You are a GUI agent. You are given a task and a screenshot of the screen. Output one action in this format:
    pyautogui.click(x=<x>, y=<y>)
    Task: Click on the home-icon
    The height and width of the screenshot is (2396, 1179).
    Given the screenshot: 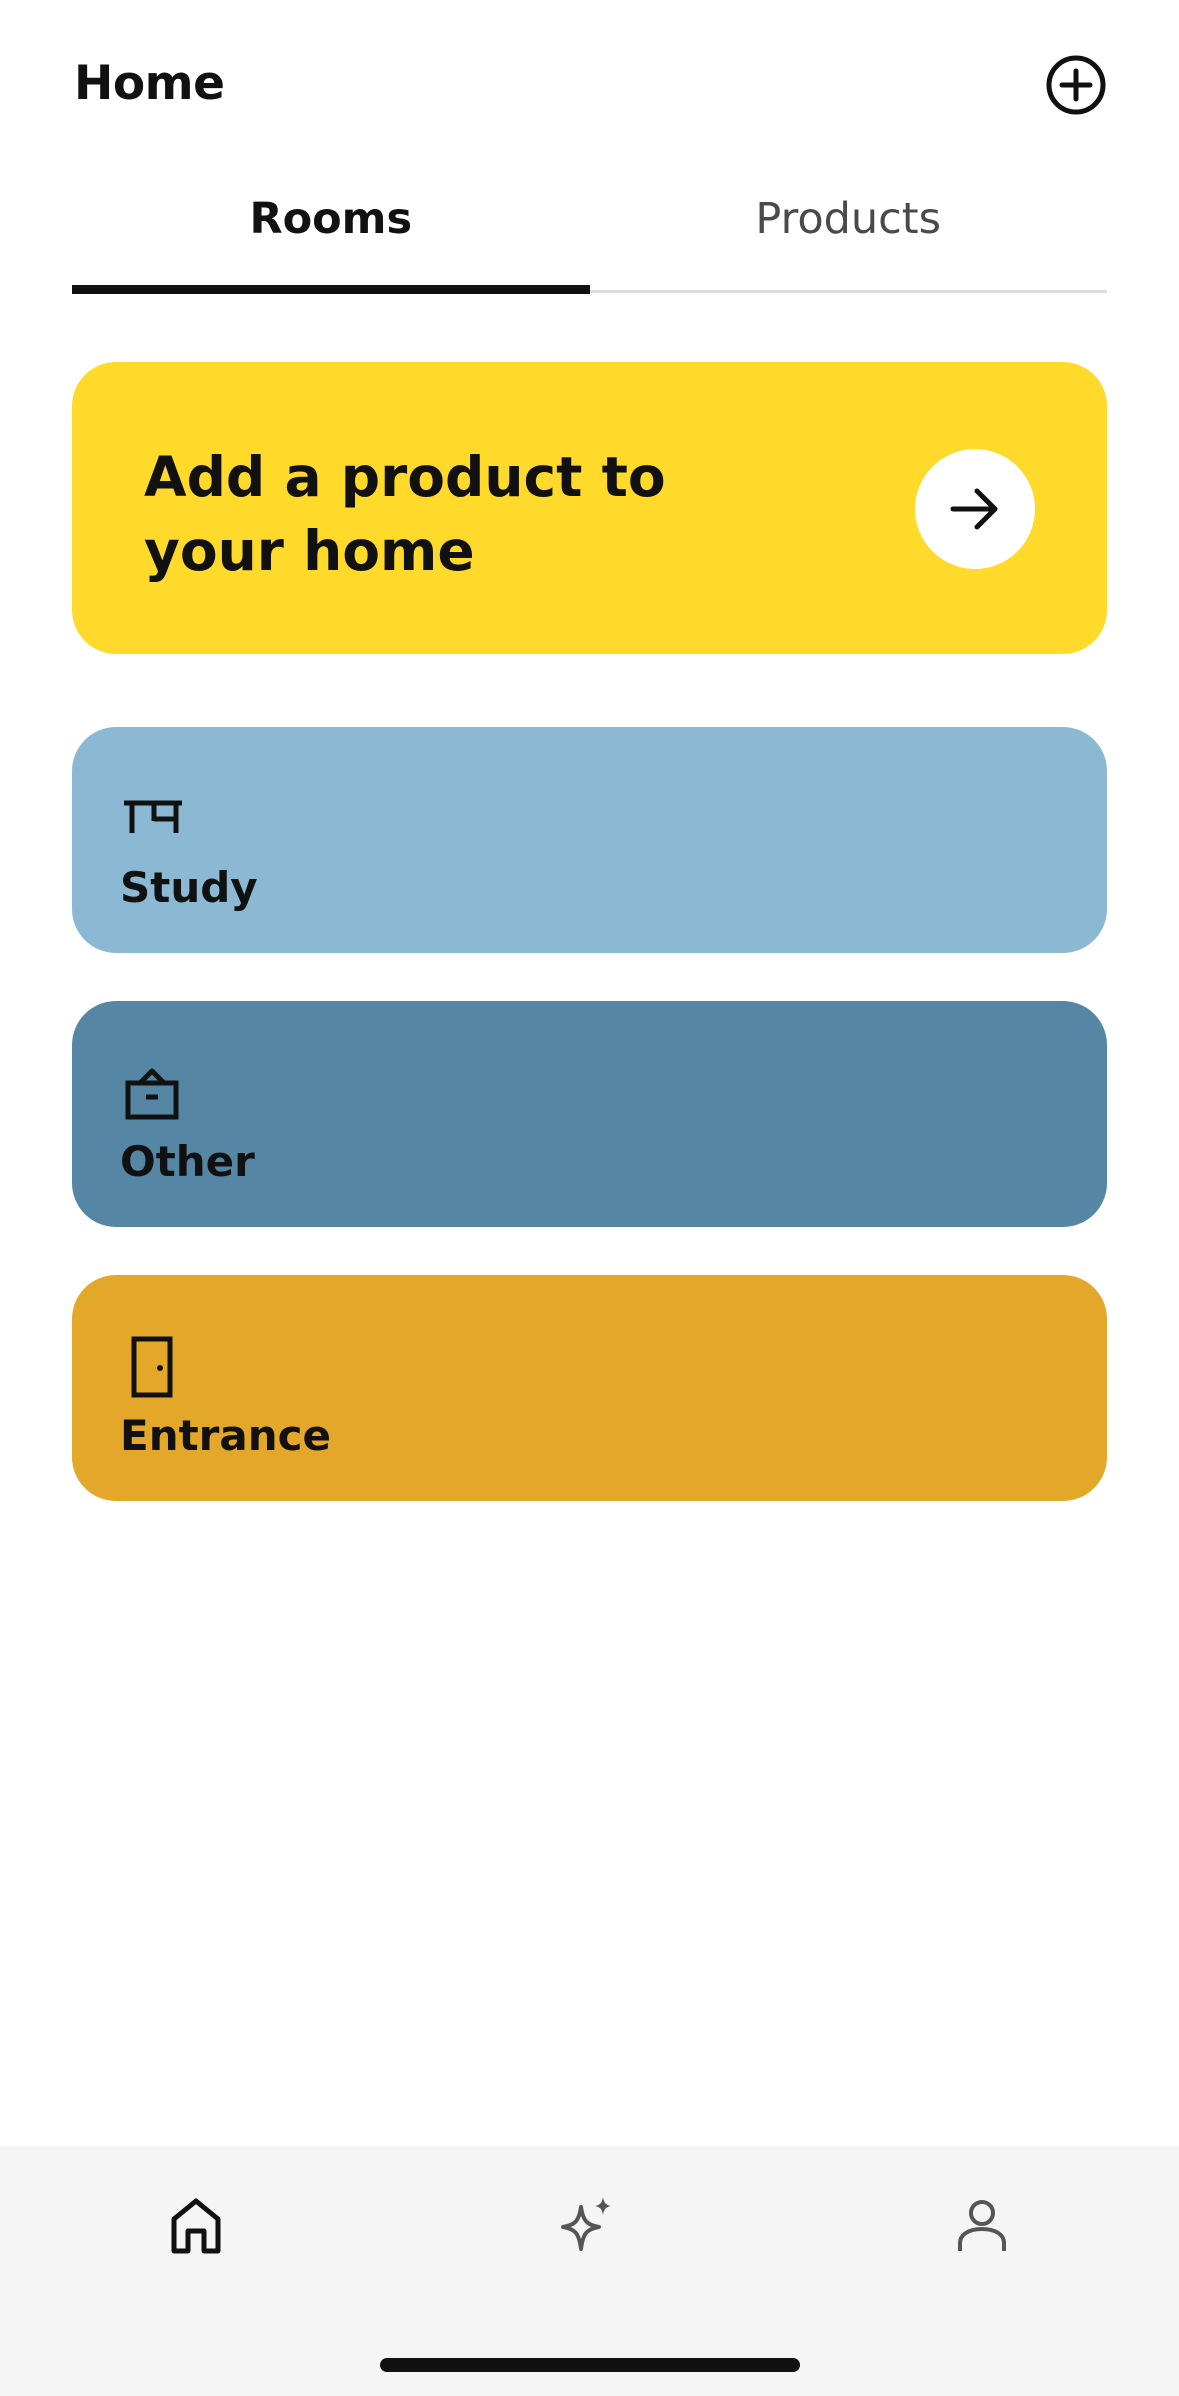 What is the action you would take?
    pyautogui.click(x=196, y=2226)
    